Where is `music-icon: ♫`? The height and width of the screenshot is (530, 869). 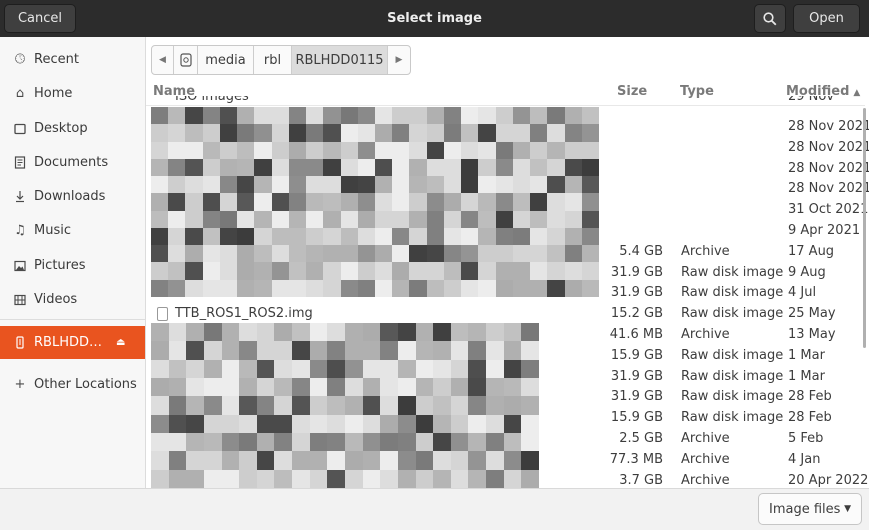
music-icon: ♫ is located at coordinates (20, 230).